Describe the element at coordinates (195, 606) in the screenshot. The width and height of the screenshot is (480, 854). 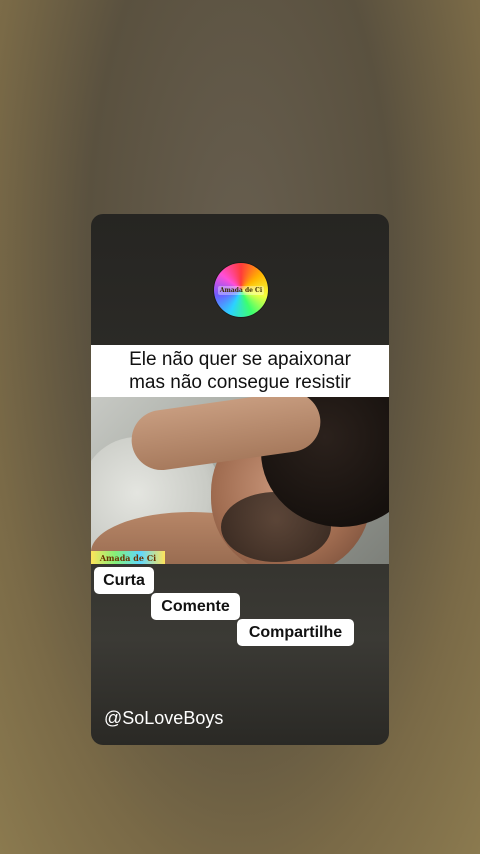
I see `comment-button: Comente` at that location.